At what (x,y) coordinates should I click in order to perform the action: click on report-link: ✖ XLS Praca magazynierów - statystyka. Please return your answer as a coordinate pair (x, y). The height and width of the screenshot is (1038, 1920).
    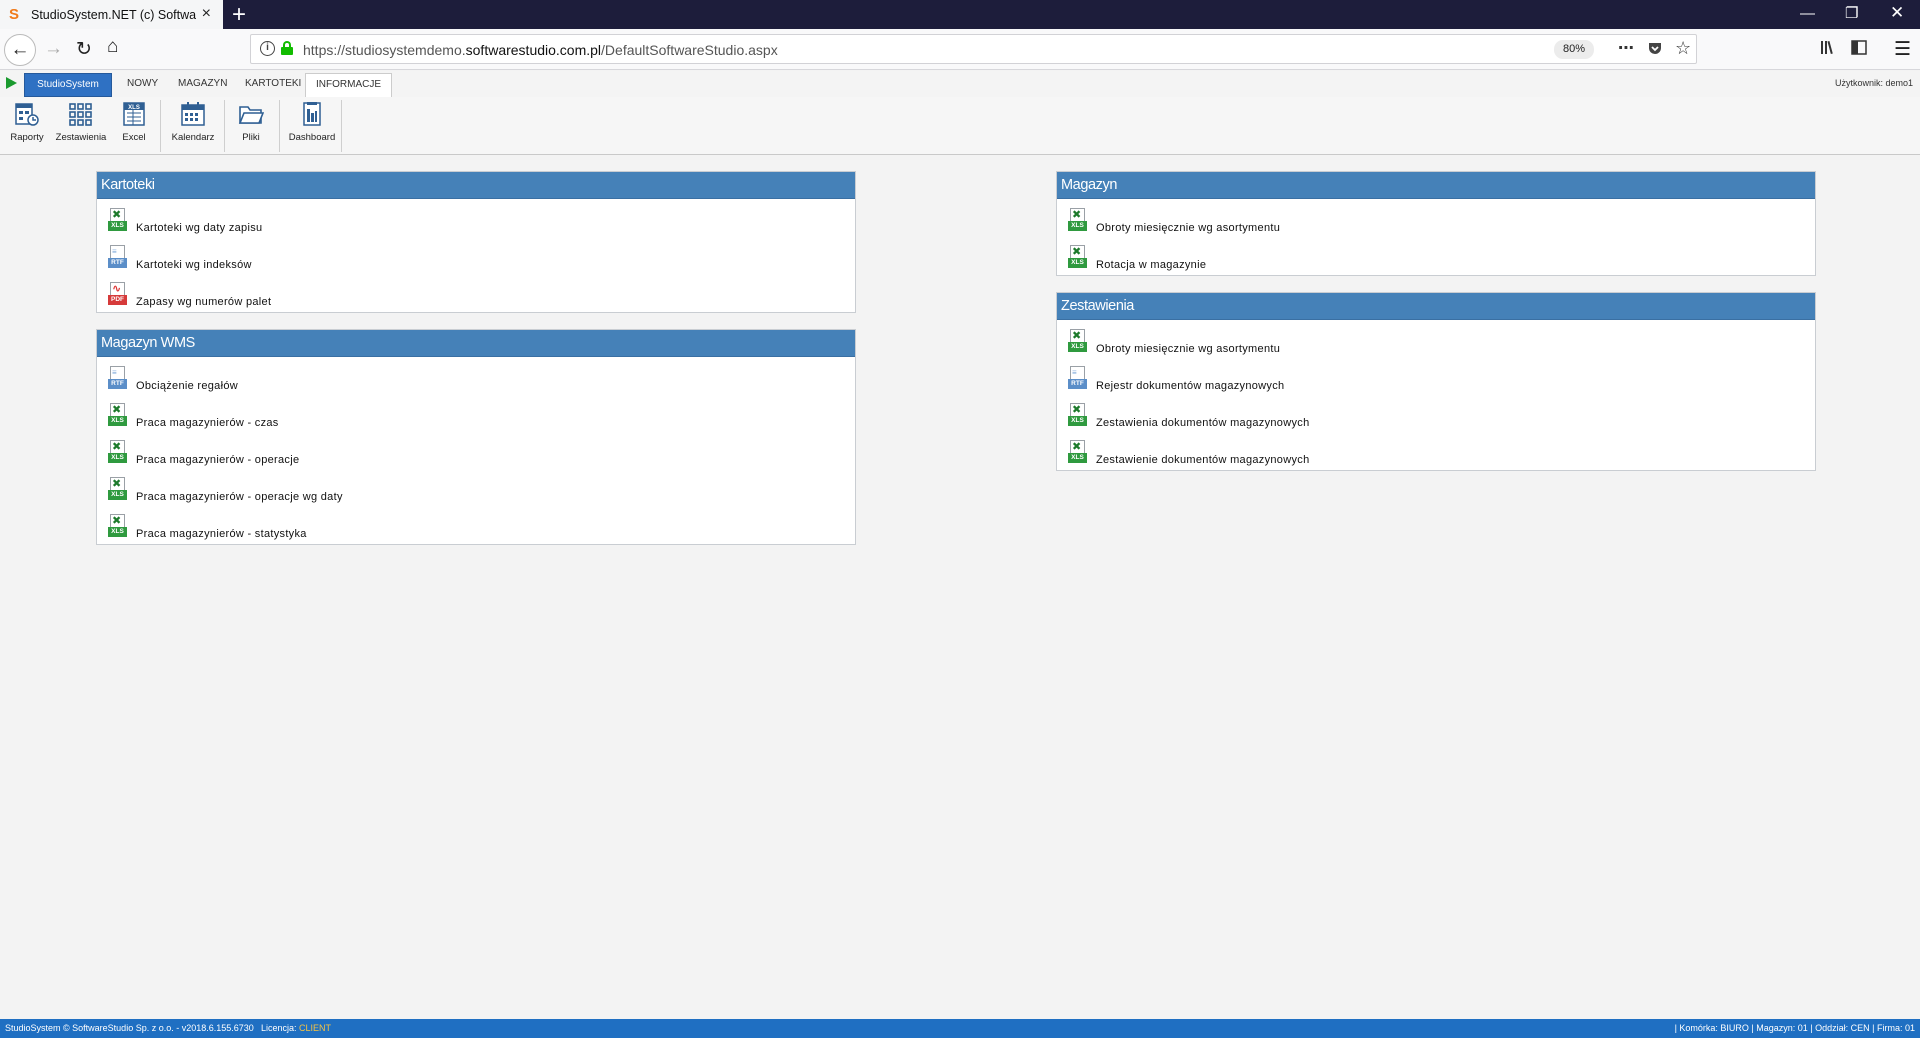
    Looking at the image, I should click on (476, 526).